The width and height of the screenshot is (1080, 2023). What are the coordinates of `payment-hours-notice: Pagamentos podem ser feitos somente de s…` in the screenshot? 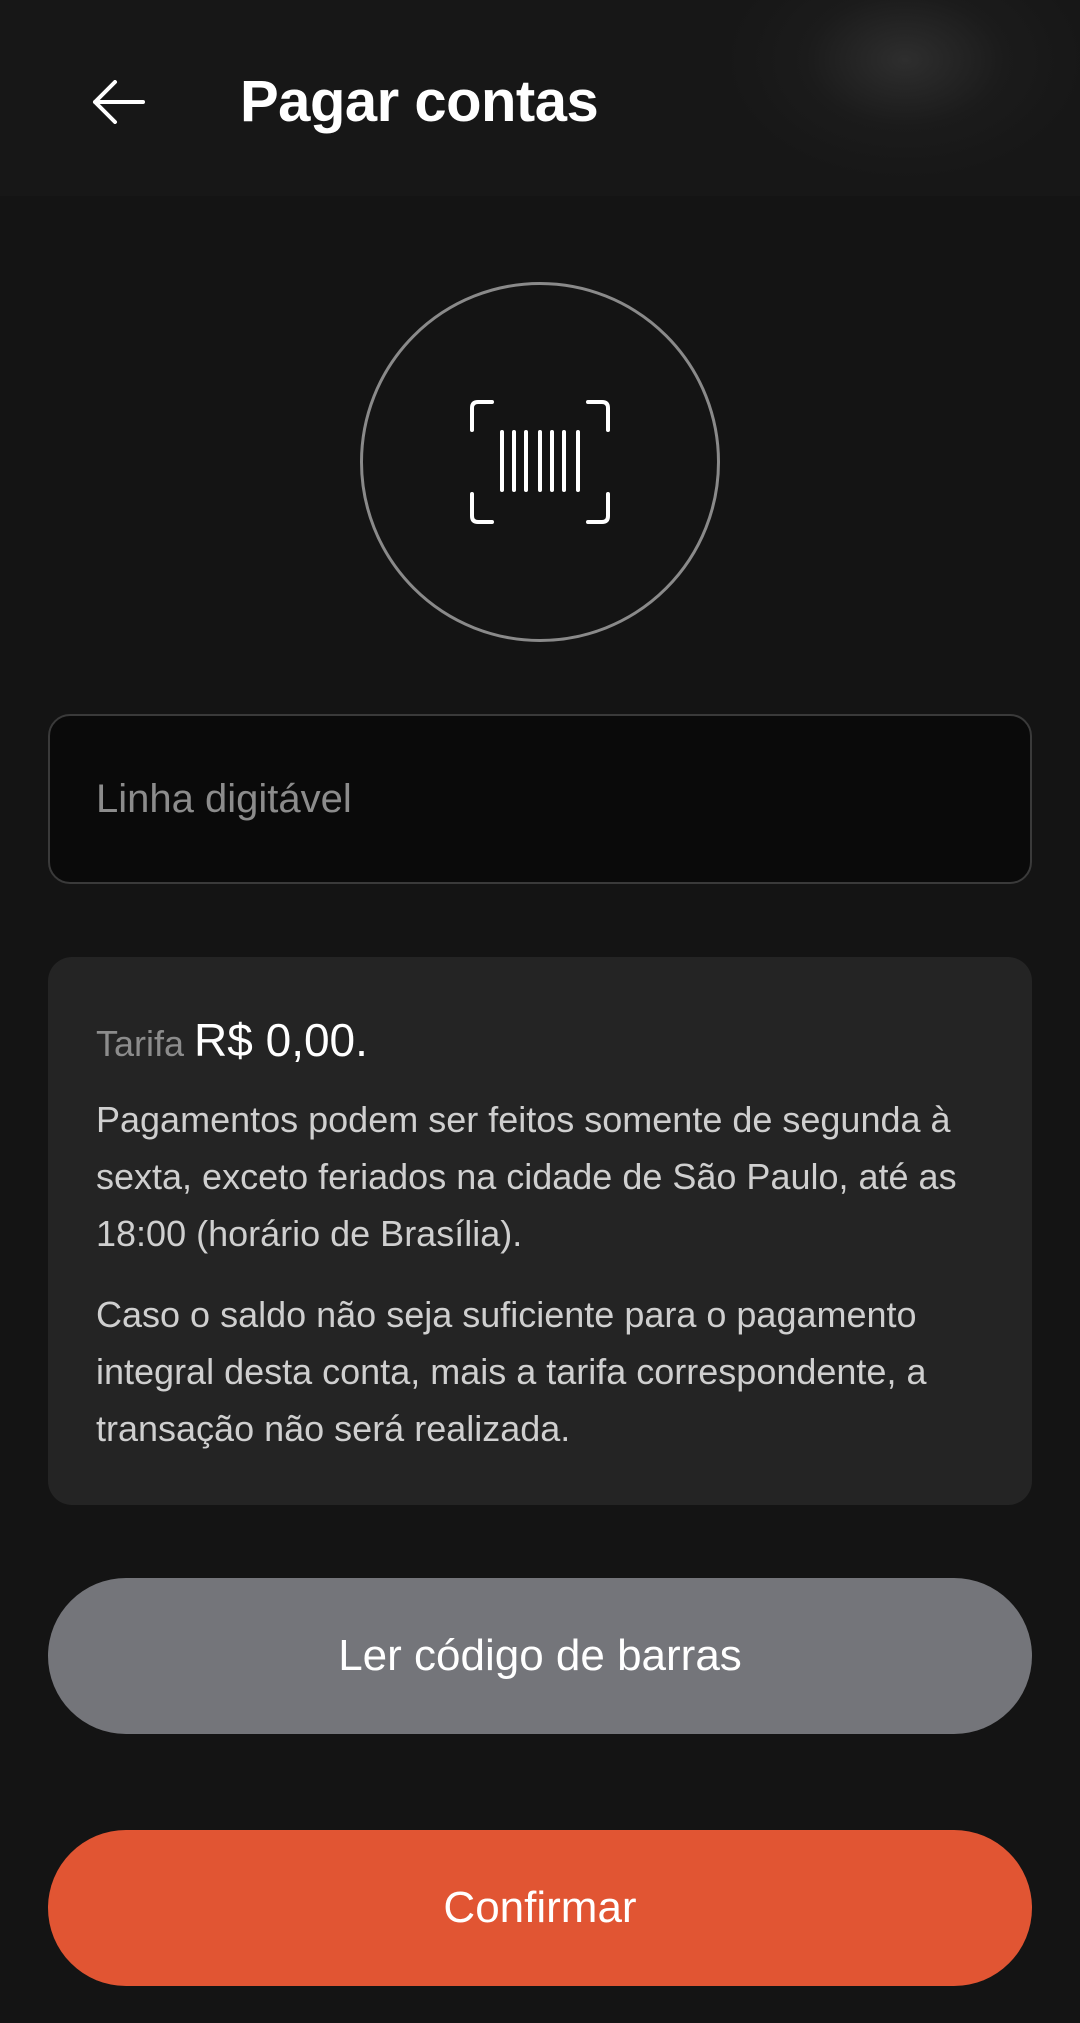 It's located at (526, 1176).